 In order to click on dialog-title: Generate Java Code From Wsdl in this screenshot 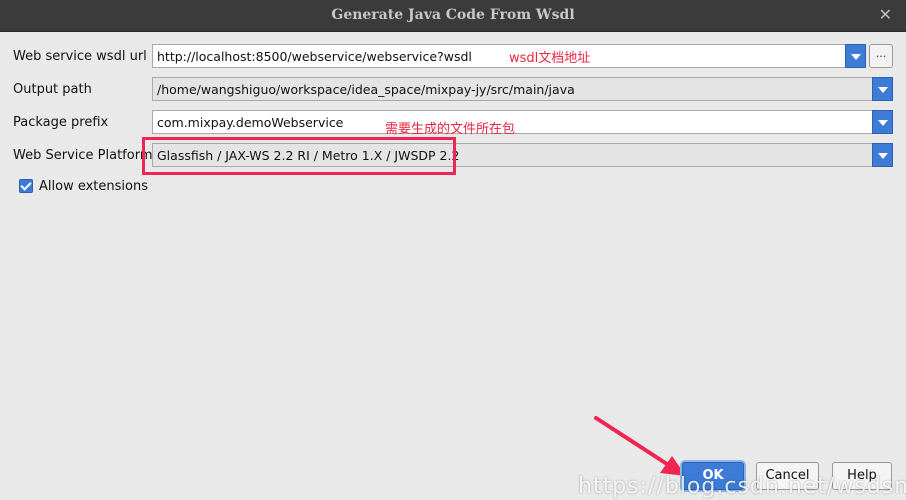, I will do `click(453, 15)`.